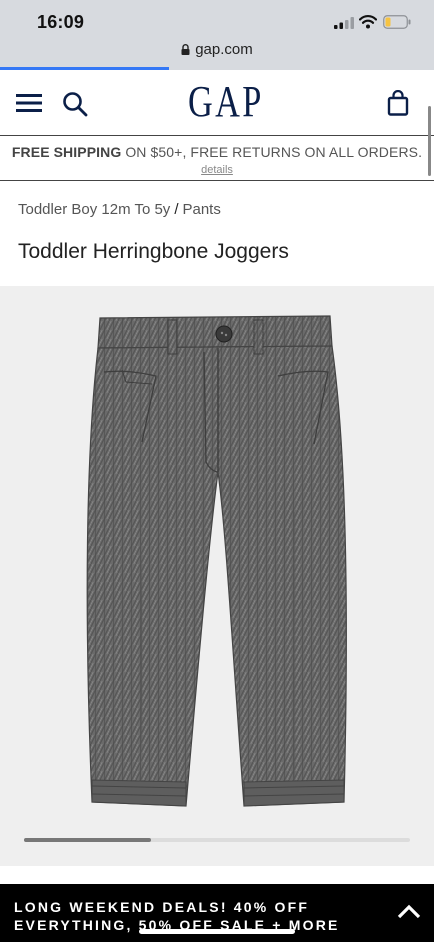  I want to click on shipping-details-link: details, so click(217, 170).